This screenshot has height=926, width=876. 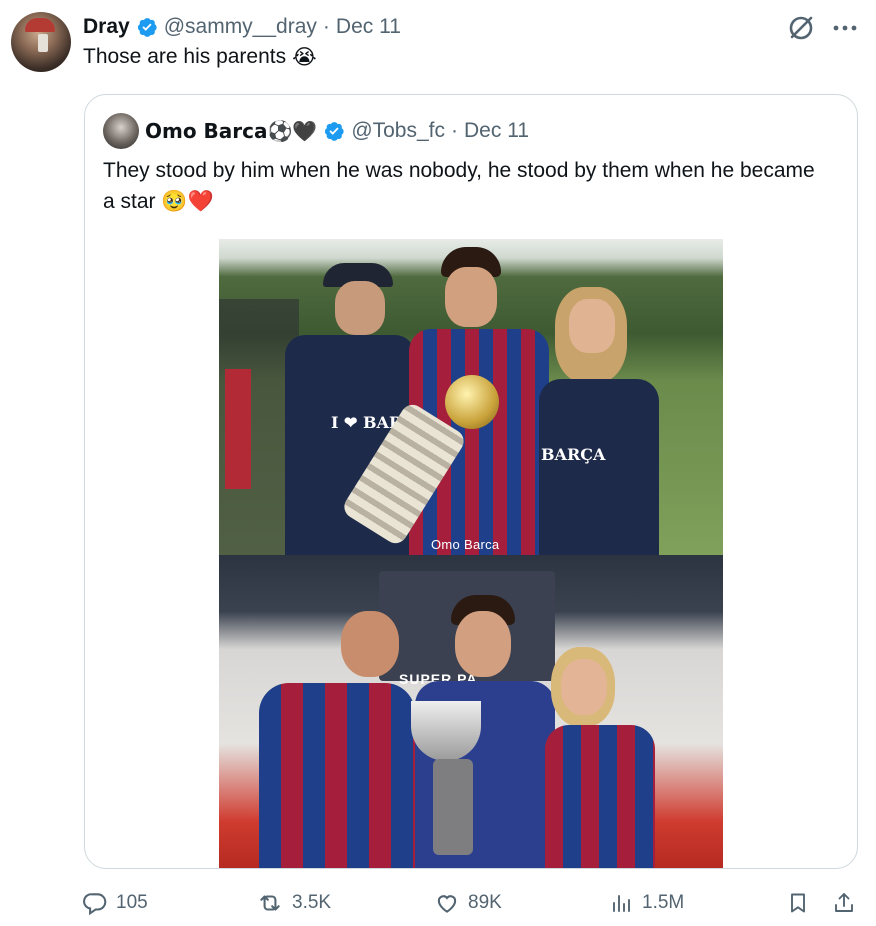 I want to click on author-name: Dray, so click(x=106, y=27).